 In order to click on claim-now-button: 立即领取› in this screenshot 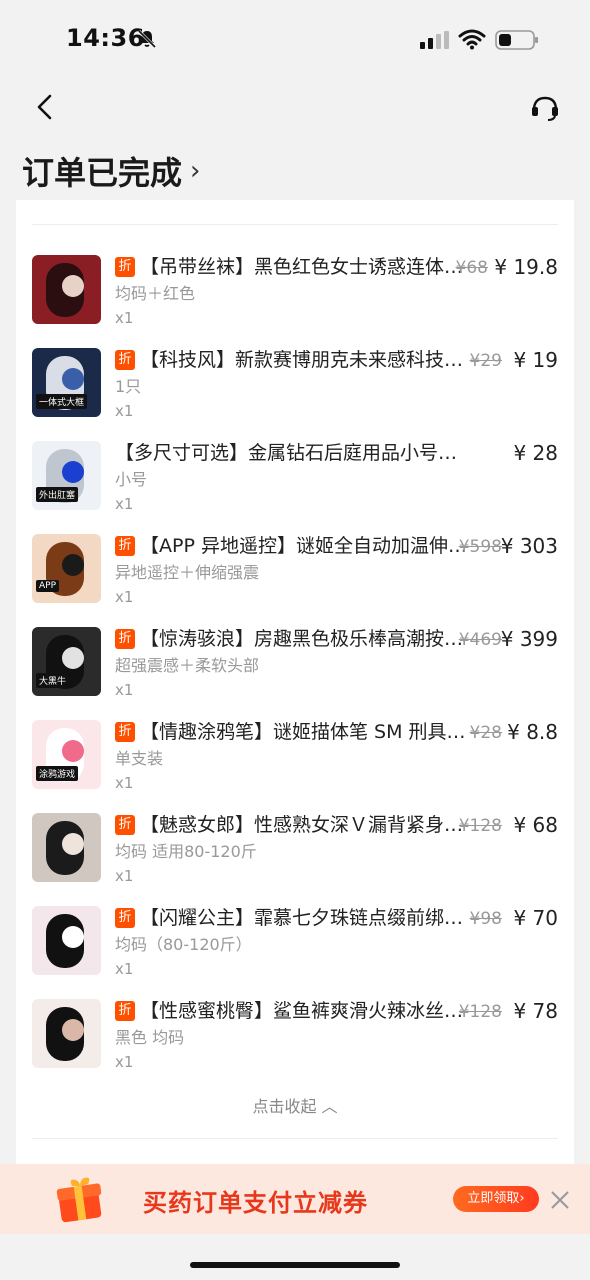, I will do `click(496, 1199)`.